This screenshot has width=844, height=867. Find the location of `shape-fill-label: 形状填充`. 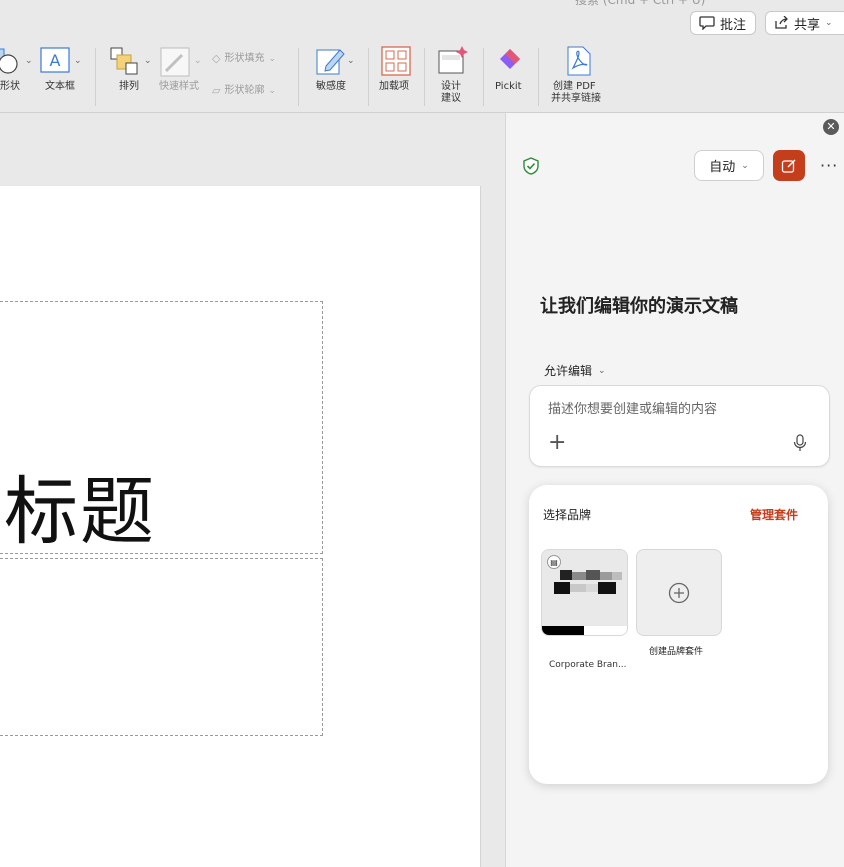

shape-fill-label: 形状填充 is located at coordinates (244, 58).